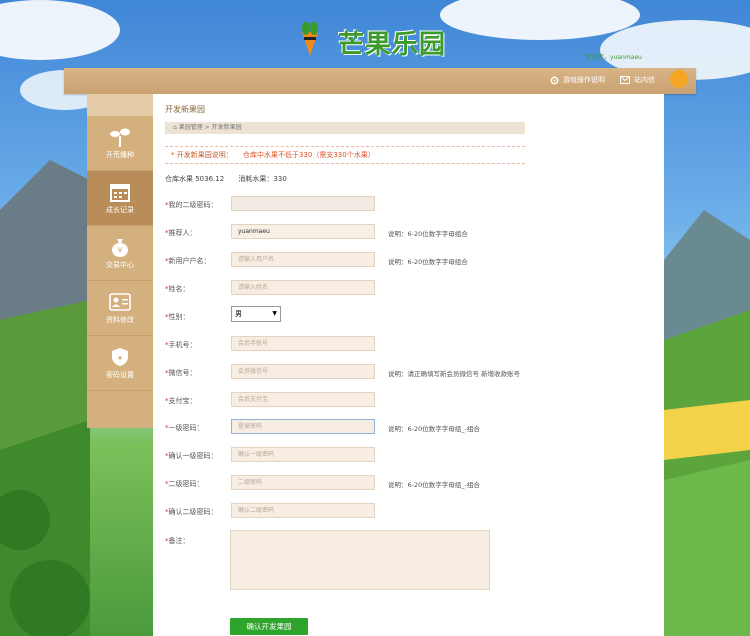 This screenshot has height=636, width=750. Describe the element at coordinates (226, 127) in the screenshot. I see `breadcrumb-current: 开发新果园` at that location.